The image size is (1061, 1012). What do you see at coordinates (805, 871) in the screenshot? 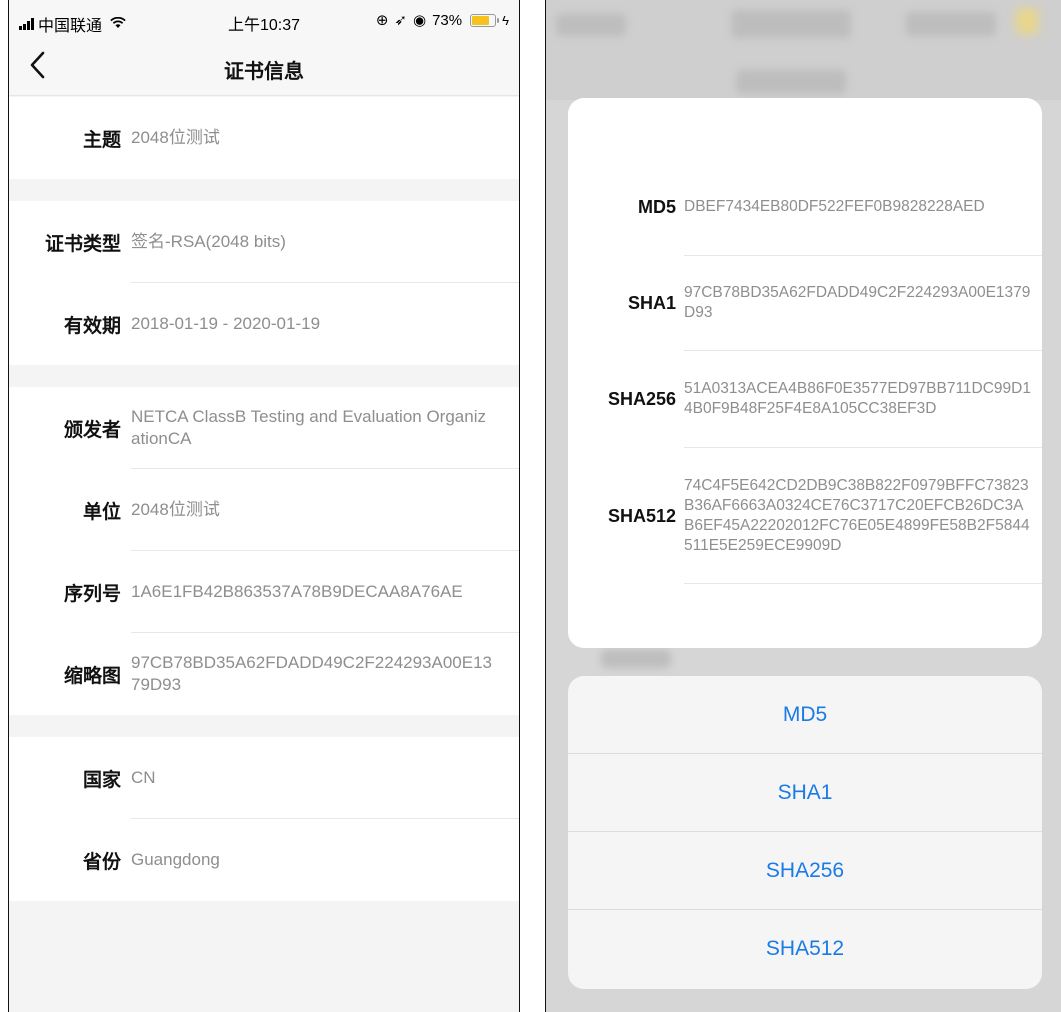
I see `action-sha256-button: SHA256` at bounding box center [805, 871].